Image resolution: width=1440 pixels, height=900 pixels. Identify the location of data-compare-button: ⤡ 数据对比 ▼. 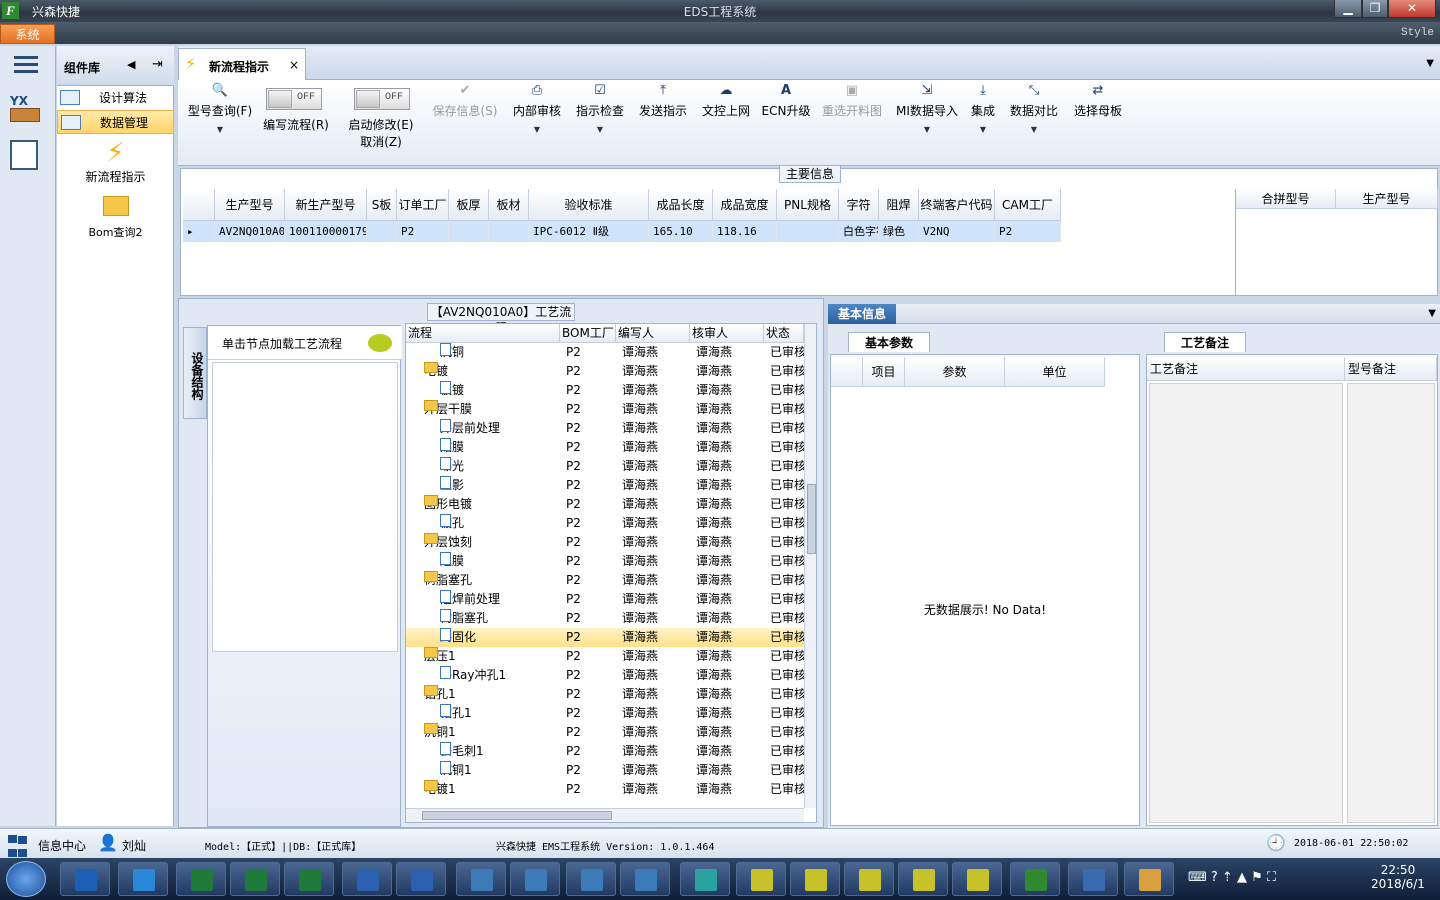
(1034, 117).